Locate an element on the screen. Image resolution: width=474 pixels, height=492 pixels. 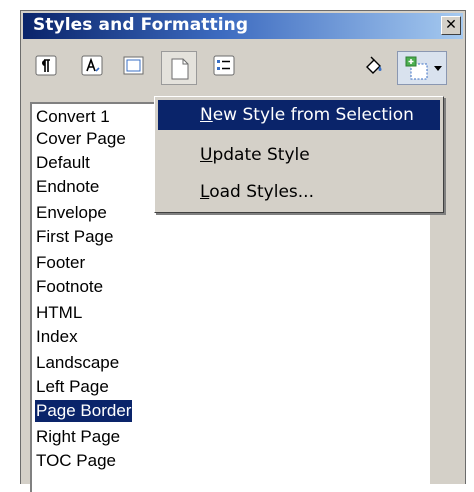
list-item: Footer is located at coordinates (60, 263).